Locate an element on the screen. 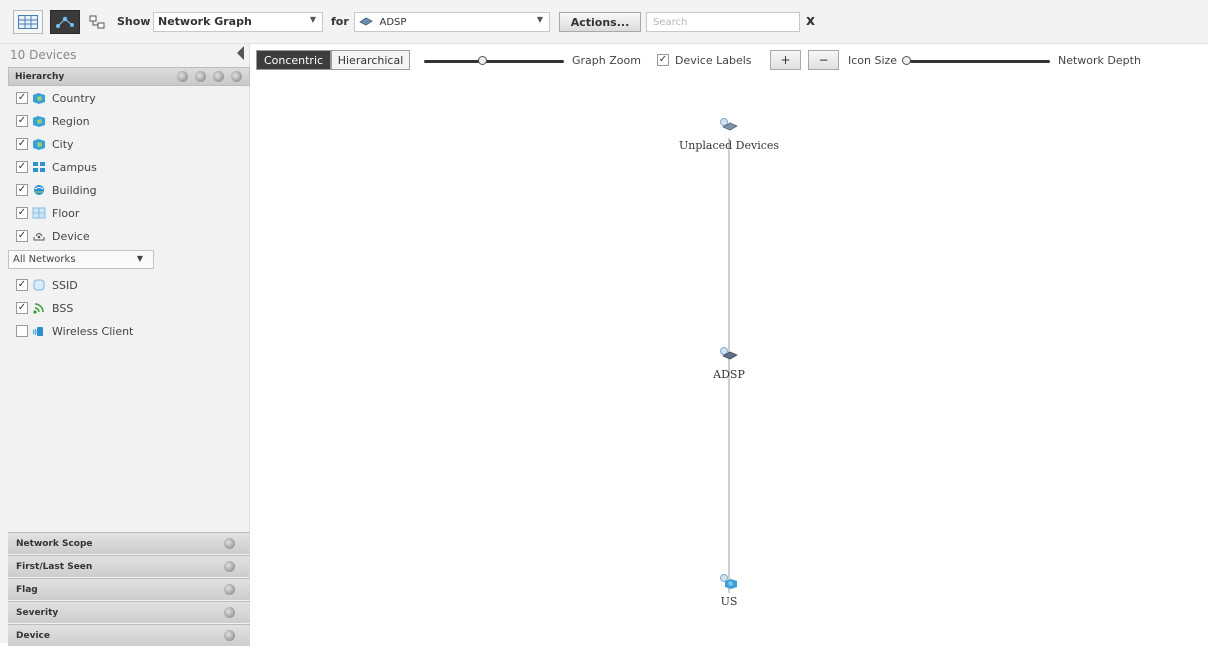 This screenshot has width=1208, height=646. bss-icon is located at coordinates (38, 308).